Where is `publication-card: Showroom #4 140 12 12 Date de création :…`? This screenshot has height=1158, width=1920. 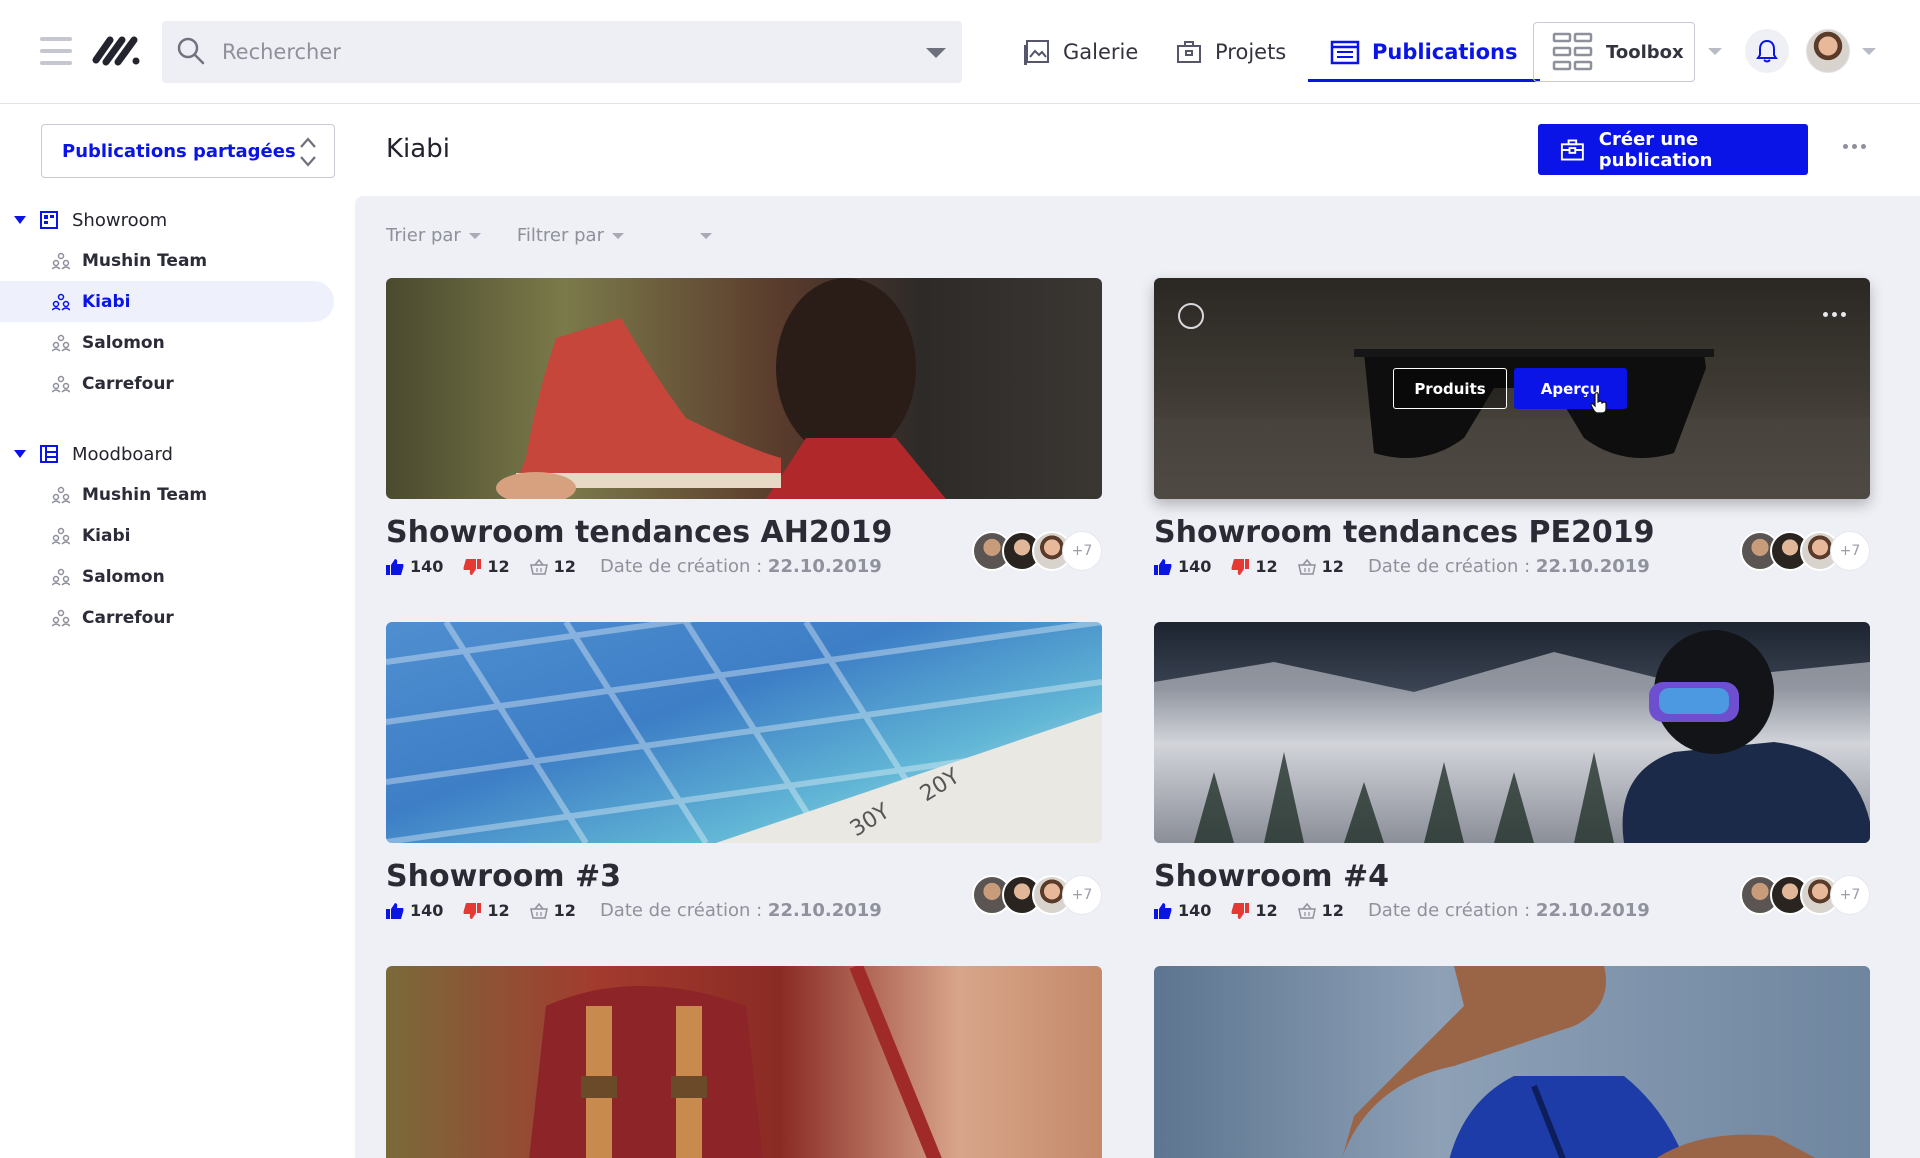 publication-card: Showroom #4 140 12 12 Date de création :… is located at coordinates (1512, 771).